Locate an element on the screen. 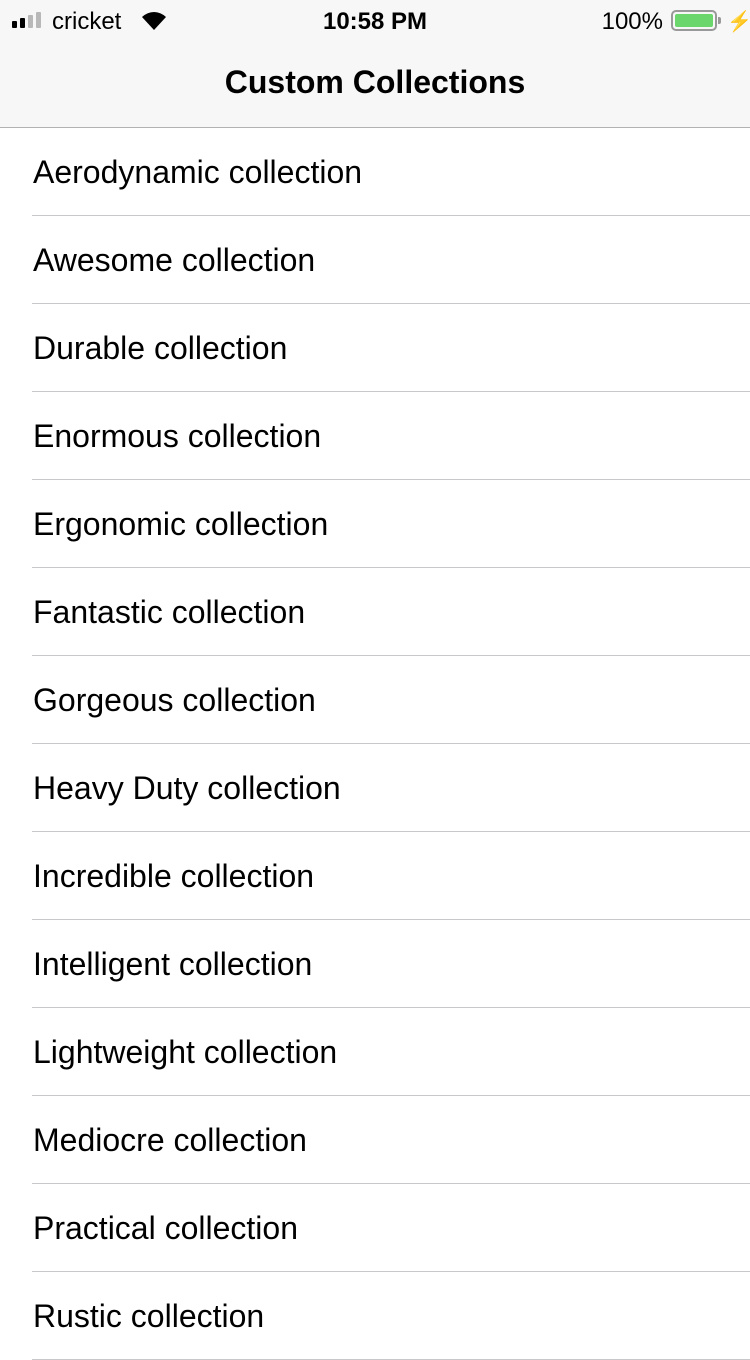 The image size is (750, 1360). collection-row: Rustic collection is located at coordinates (375, 1316).